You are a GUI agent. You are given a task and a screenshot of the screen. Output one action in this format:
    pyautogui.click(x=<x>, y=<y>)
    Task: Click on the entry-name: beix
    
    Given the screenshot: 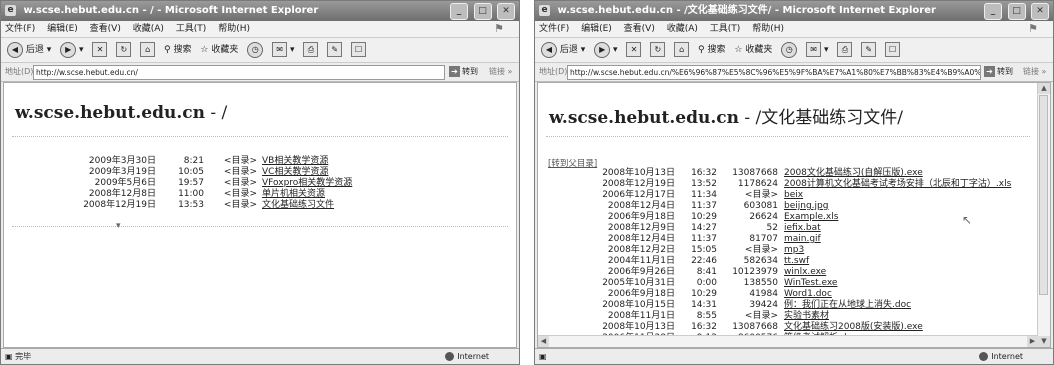 What is the action you would take?
    pyautogui.click(x=793, y=195)
    